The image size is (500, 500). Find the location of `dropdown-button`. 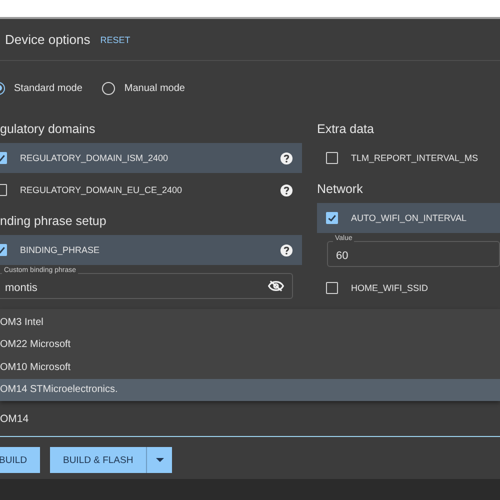

dropdown-button is located at coordinates (159, 460).